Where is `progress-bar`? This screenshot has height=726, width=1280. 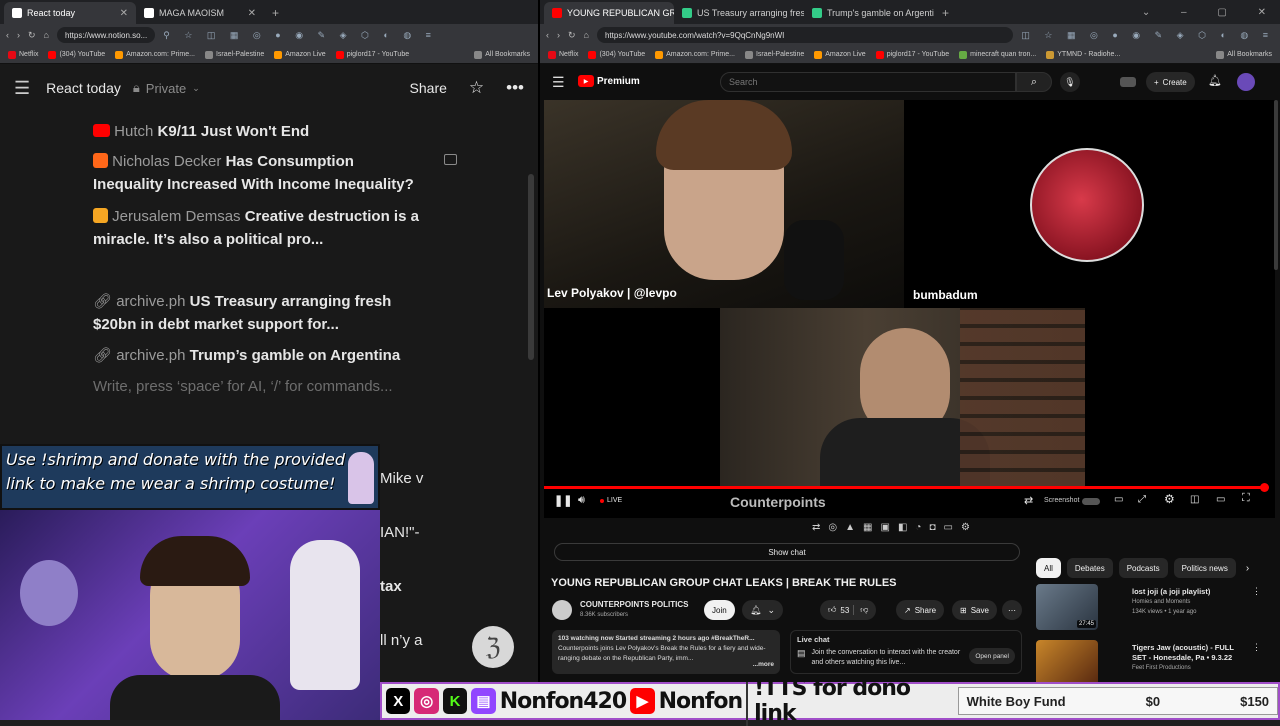 progress-bar is located at coordinates (904, 487).